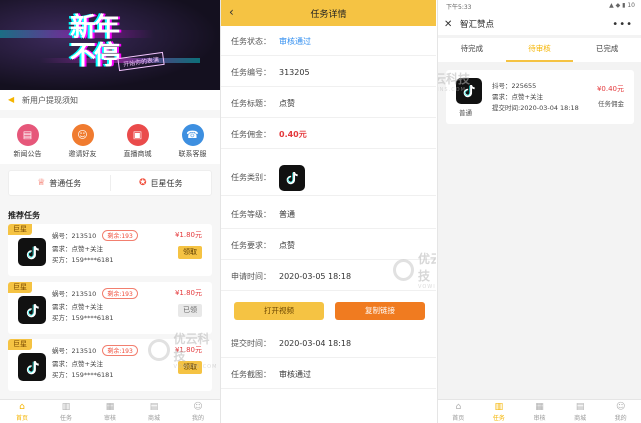  Describe the element at coordinates (41, 183) in the screenshot. I see `trophy-icon: ♕` at that location.